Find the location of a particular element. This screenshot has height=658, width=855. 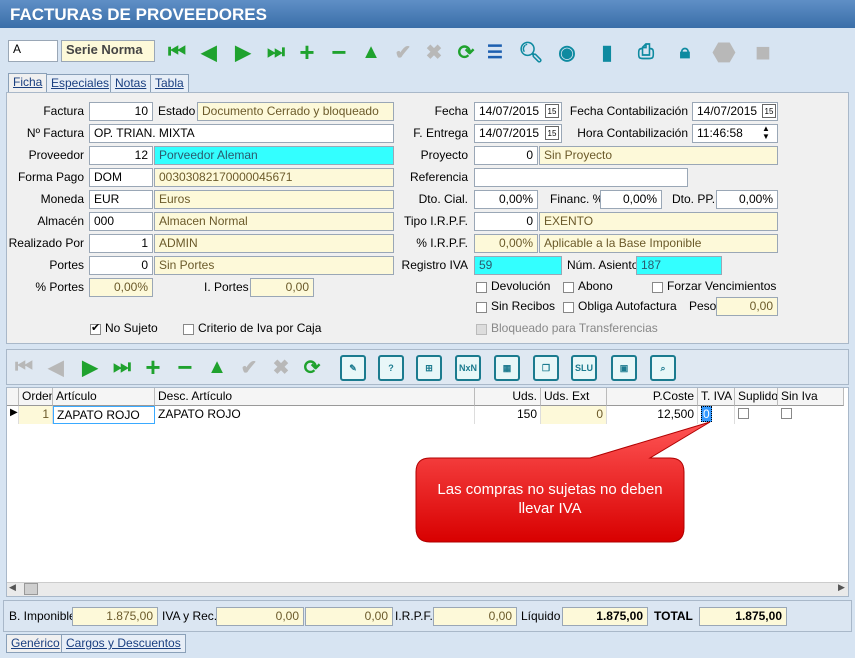

grid-header-articulo: Artículo is located at coordinates (104, 397).